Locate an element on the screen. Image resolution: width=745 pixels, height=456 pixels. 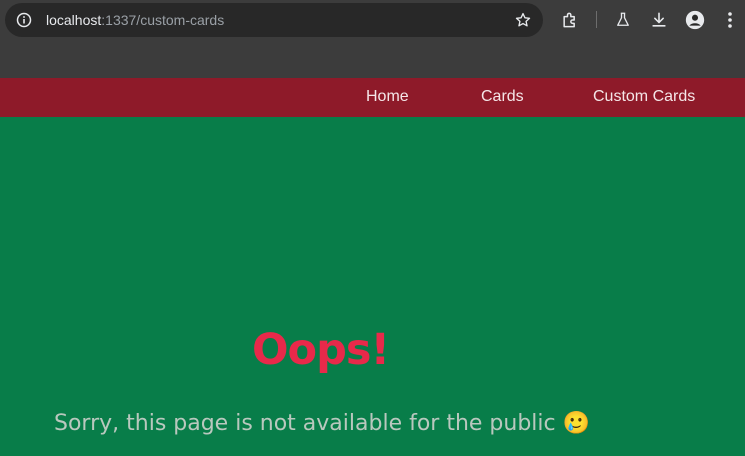
nav-link-home: Home is located at coordinates (387, 97).